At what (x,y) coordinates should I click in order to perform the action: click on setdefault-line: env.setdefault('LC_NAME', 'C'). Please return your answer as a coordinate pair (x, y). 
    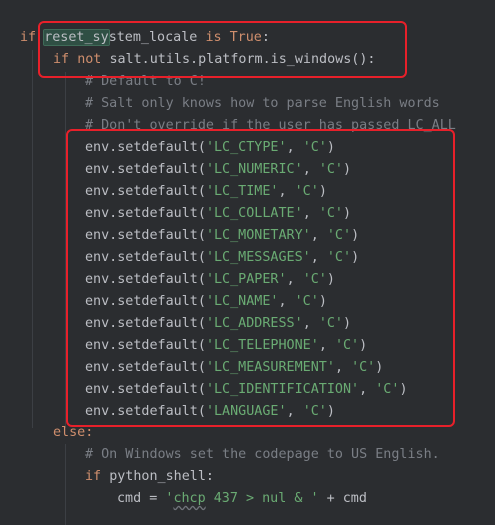
    Looking at the image, I should click on (206, 302).